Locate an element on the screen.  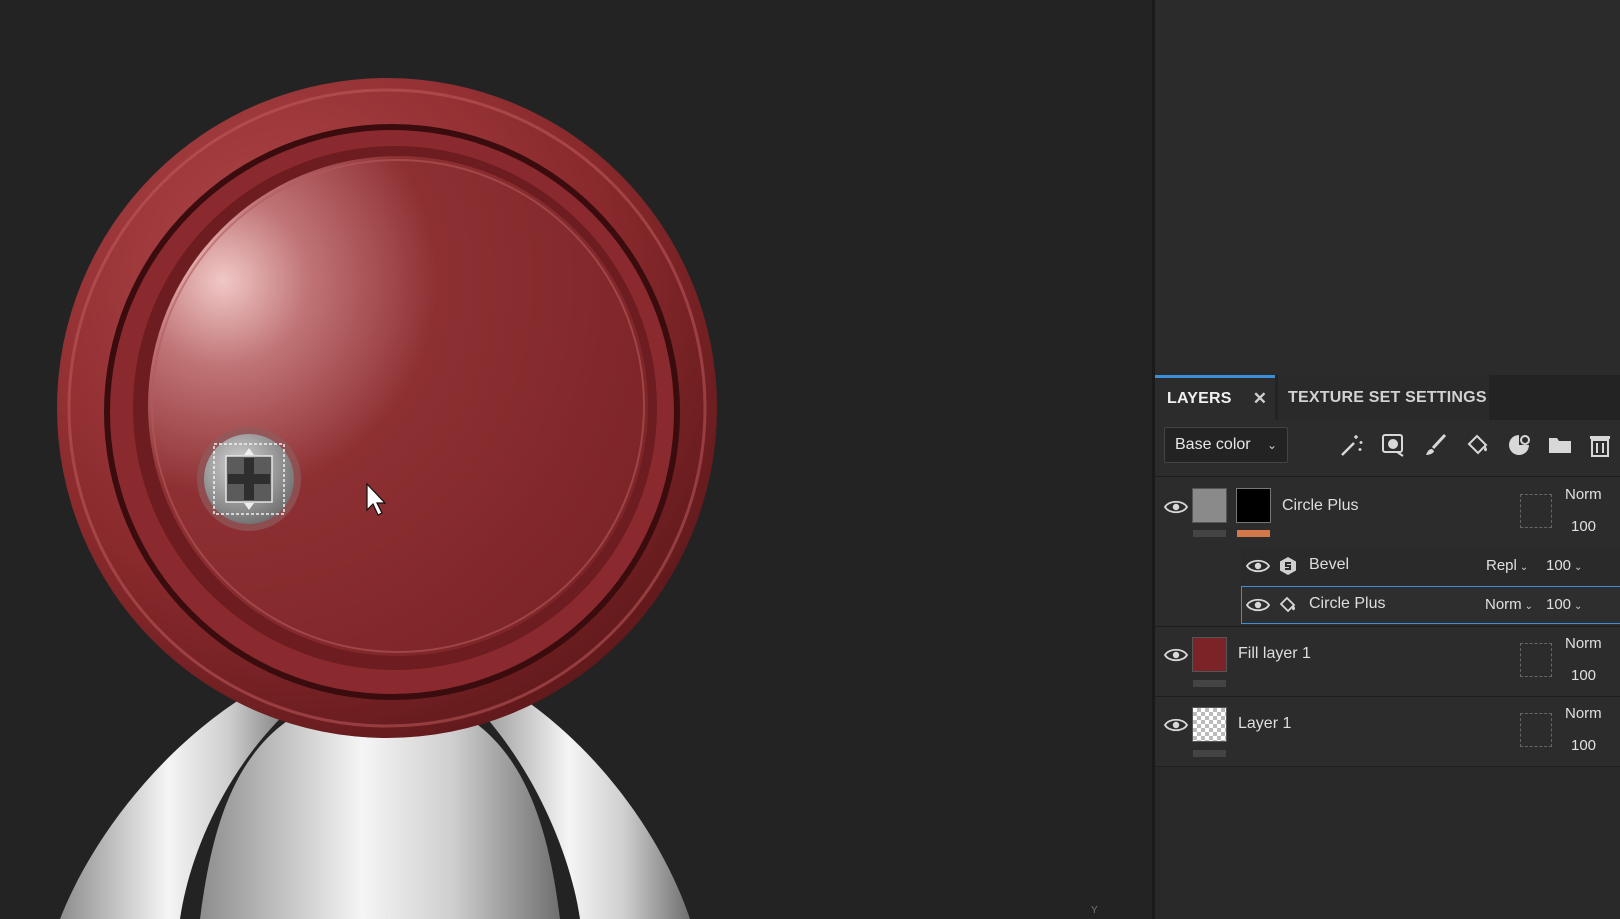
mask-color-tag is located at coordinates (1253, 533).